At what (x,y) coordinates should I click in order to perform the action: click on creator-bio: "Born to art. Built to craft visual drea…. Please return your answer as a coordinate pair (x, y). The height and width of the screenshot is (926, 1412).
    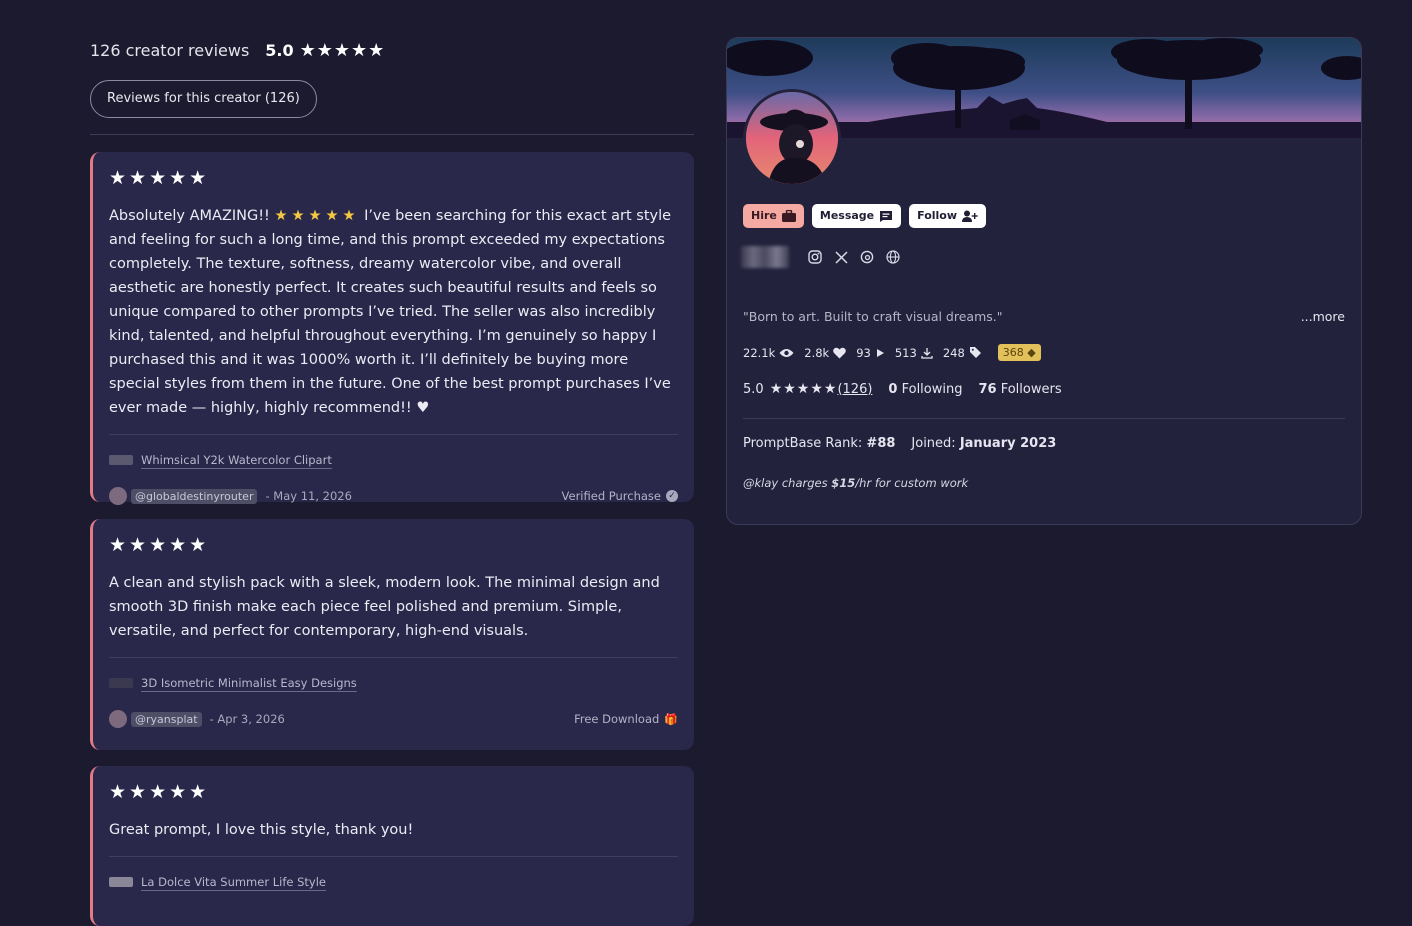
    Looking at the image, I should click on (1044, 316).